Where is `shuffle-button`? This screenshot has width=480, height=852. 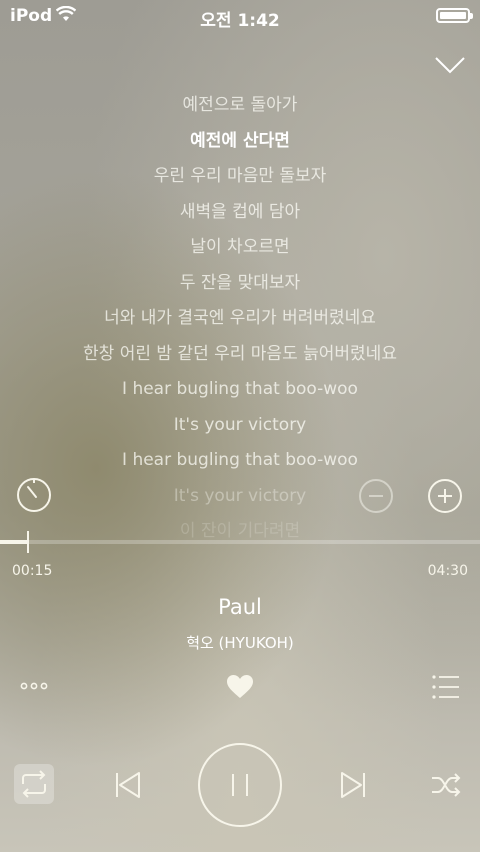
shuffle-button is located at coordinates (446, 785).